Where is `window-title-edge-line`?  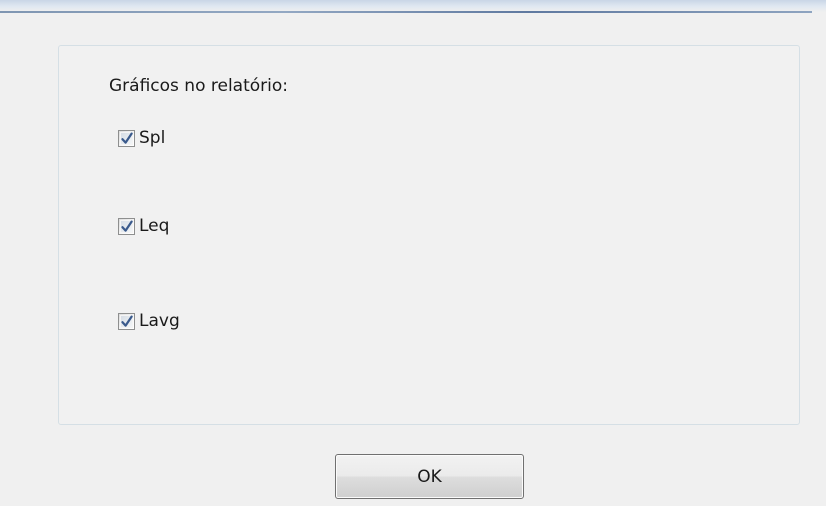
window-title-edge-line is located at coordinates (406, 12).